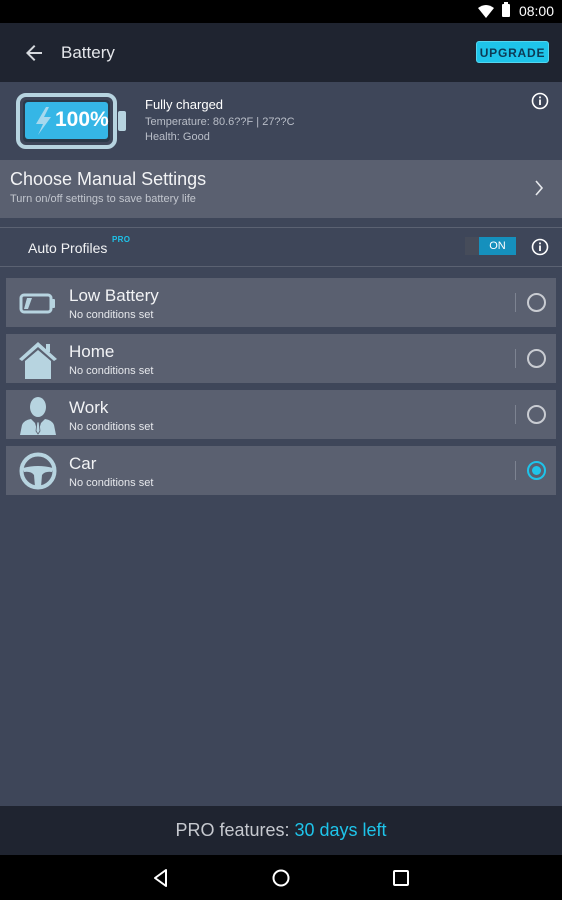  I want to click on navigation-bar, so click(281, 877).